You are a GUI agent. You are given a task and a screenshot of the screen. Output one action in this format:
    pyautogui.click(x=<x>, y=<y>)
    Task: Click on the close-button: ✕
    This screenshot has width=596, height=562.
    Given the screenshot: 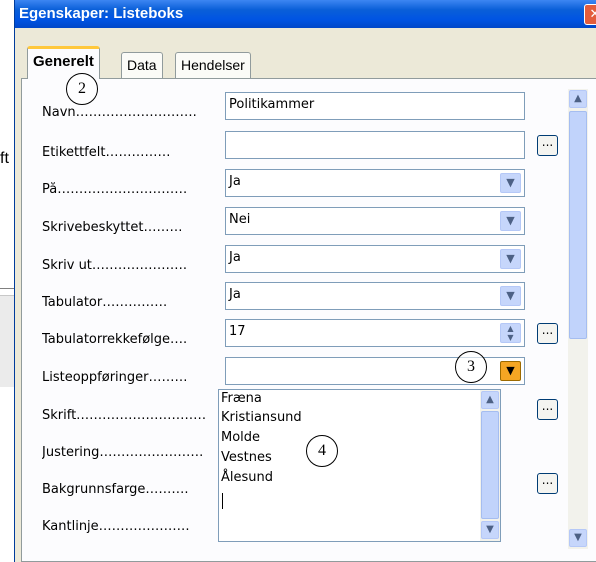 What is the action you would take?
    pyautogui.click(x=590, y=14)
    